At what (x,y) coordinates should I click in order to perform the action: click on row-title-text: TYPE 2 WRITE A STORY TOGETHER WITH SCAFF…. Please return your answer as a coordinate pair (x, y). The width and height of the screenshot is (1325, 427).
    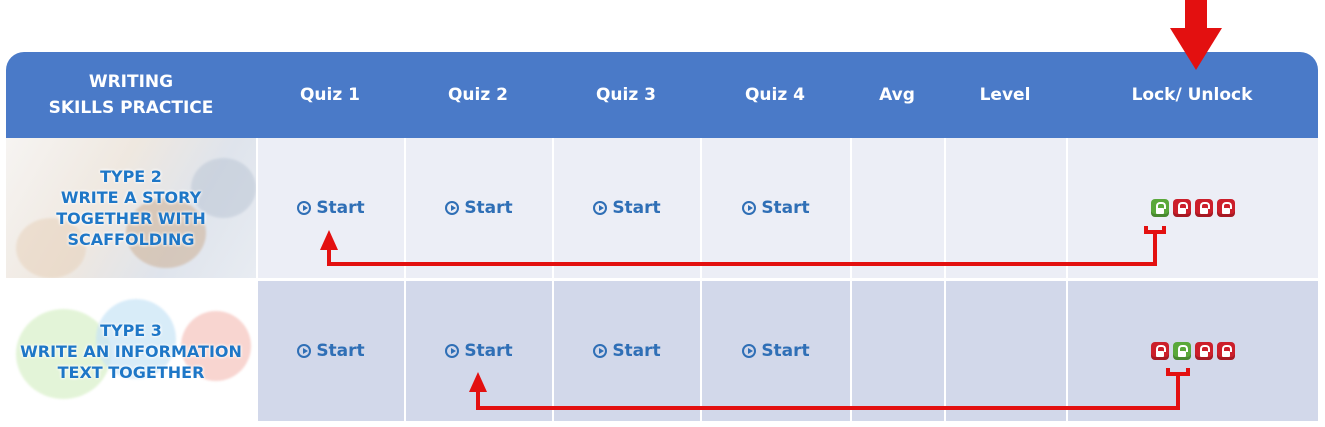
    Looking at the image, I should click on (131, 208).